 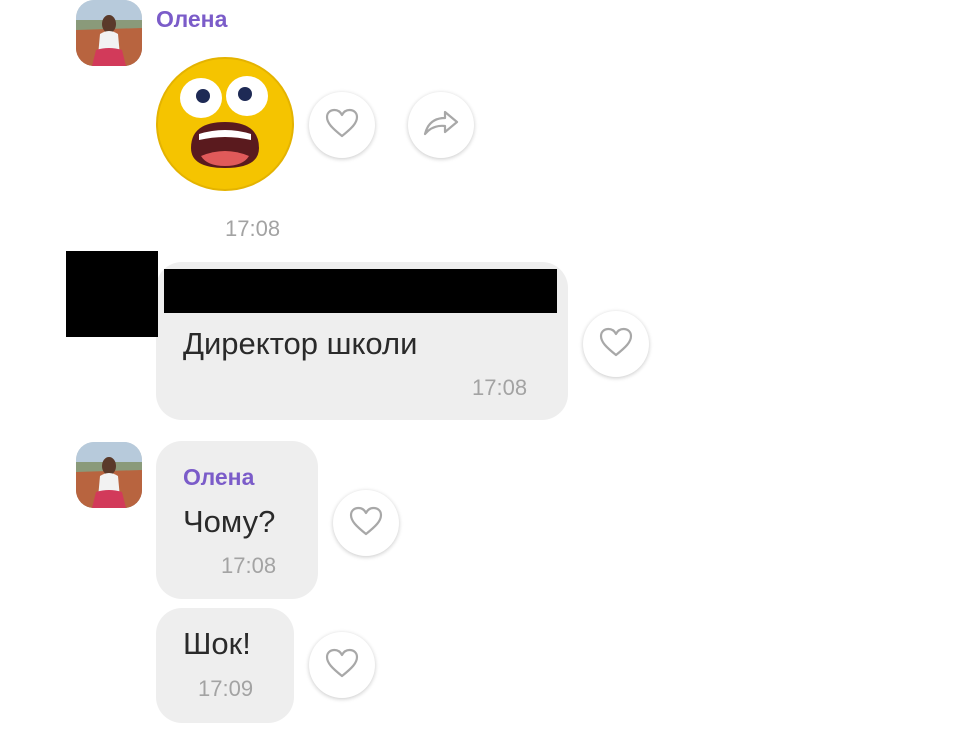 I want to click on forward-arrow-icon, so click(x=441, y=125).